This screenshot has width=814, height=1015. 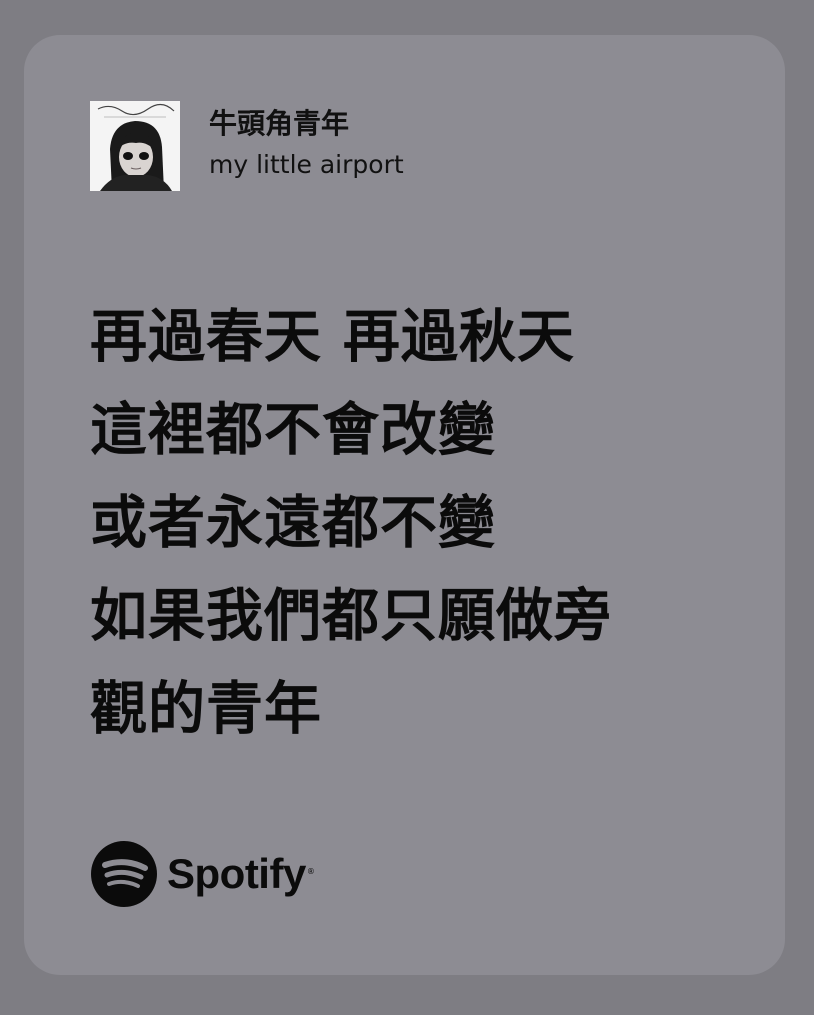 I want to click on spotify-wordmark: Spotify, so click(x=236, y=873).